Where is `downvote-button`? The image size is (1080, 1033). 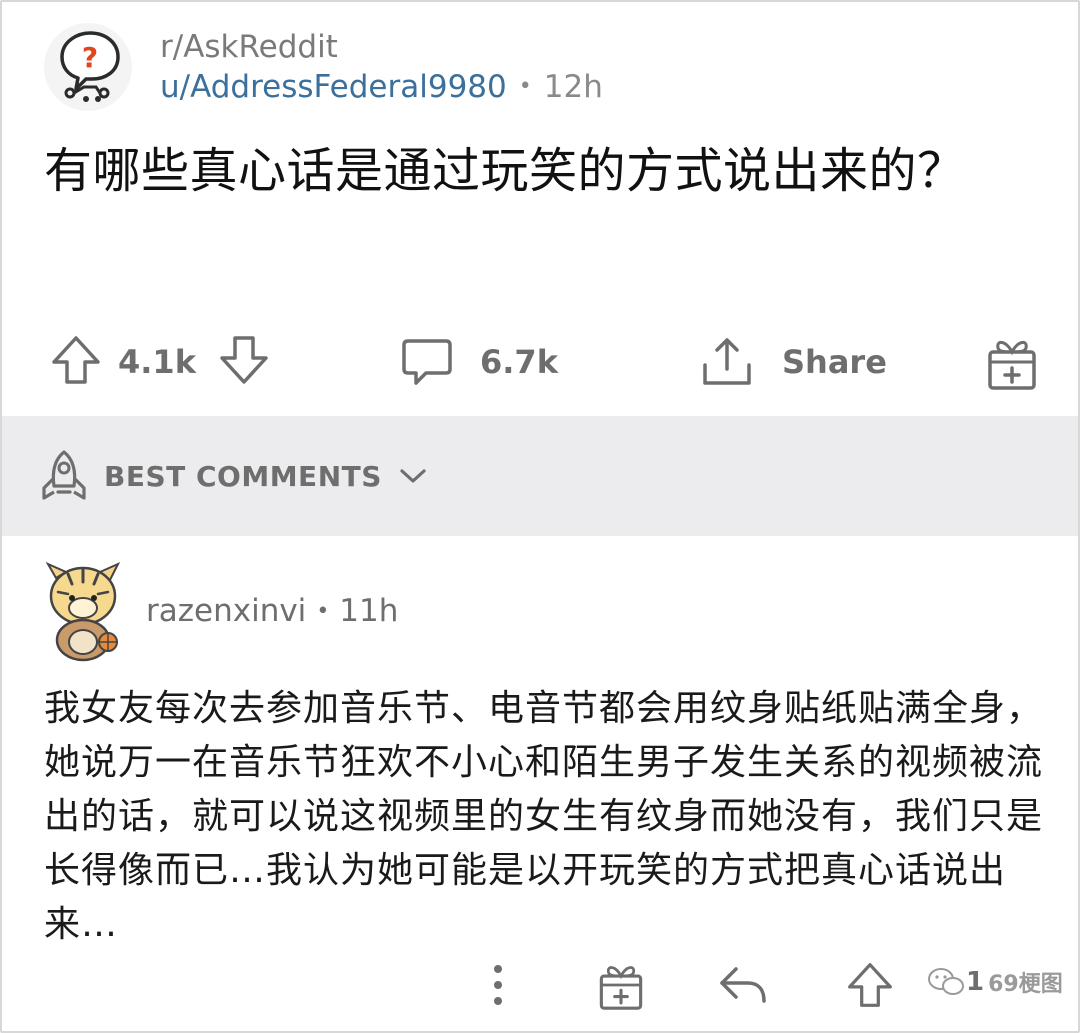 downvote-button is located at coordinates (244, 362).